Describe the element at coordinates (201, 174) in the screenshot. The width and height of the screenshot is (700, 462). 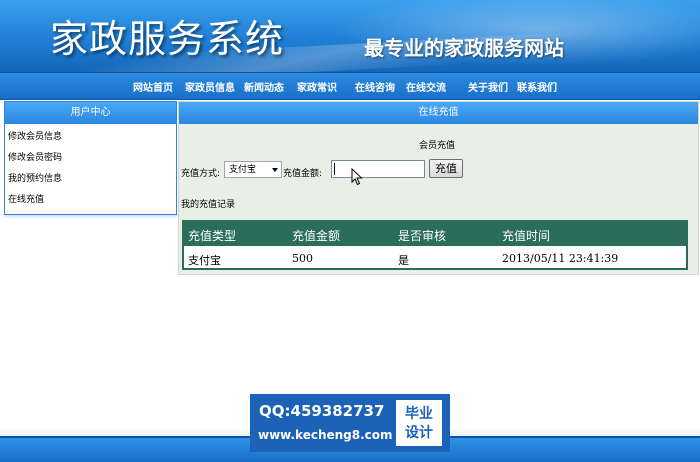
I see `payment-method-label: 充值方式:` at that location.